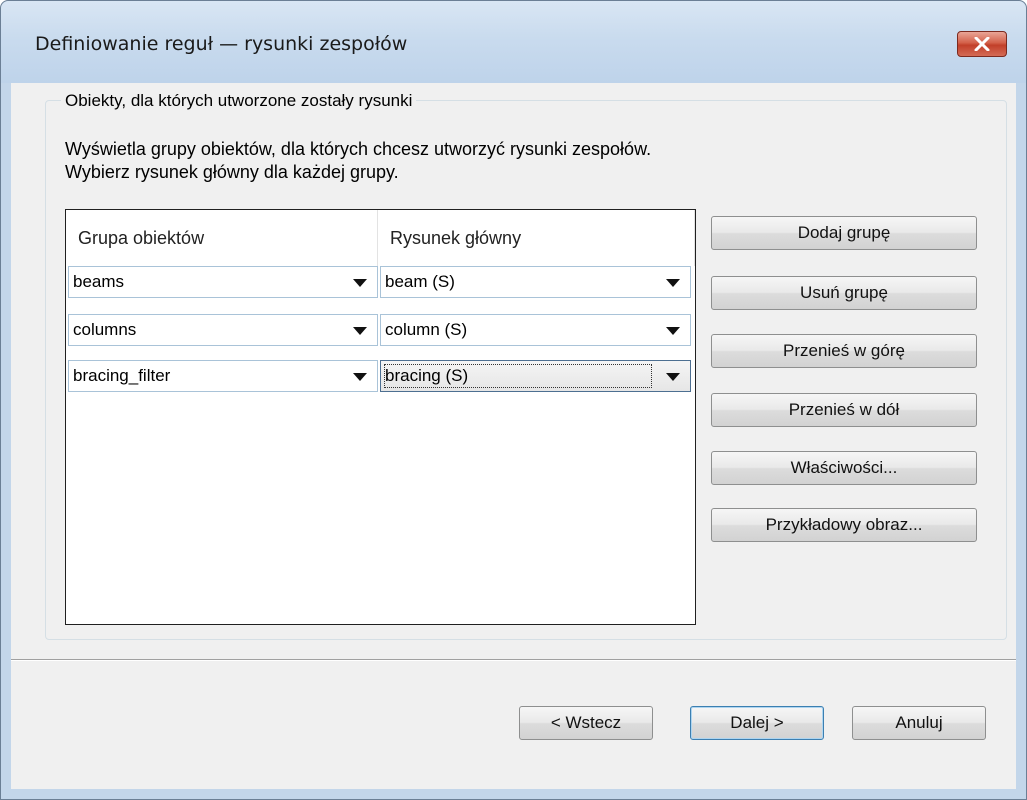  What do you see at coordinates (426, 329) in the screenshot?
I see `main-drawing-value: column (S)` at bounding box center [426, 329].